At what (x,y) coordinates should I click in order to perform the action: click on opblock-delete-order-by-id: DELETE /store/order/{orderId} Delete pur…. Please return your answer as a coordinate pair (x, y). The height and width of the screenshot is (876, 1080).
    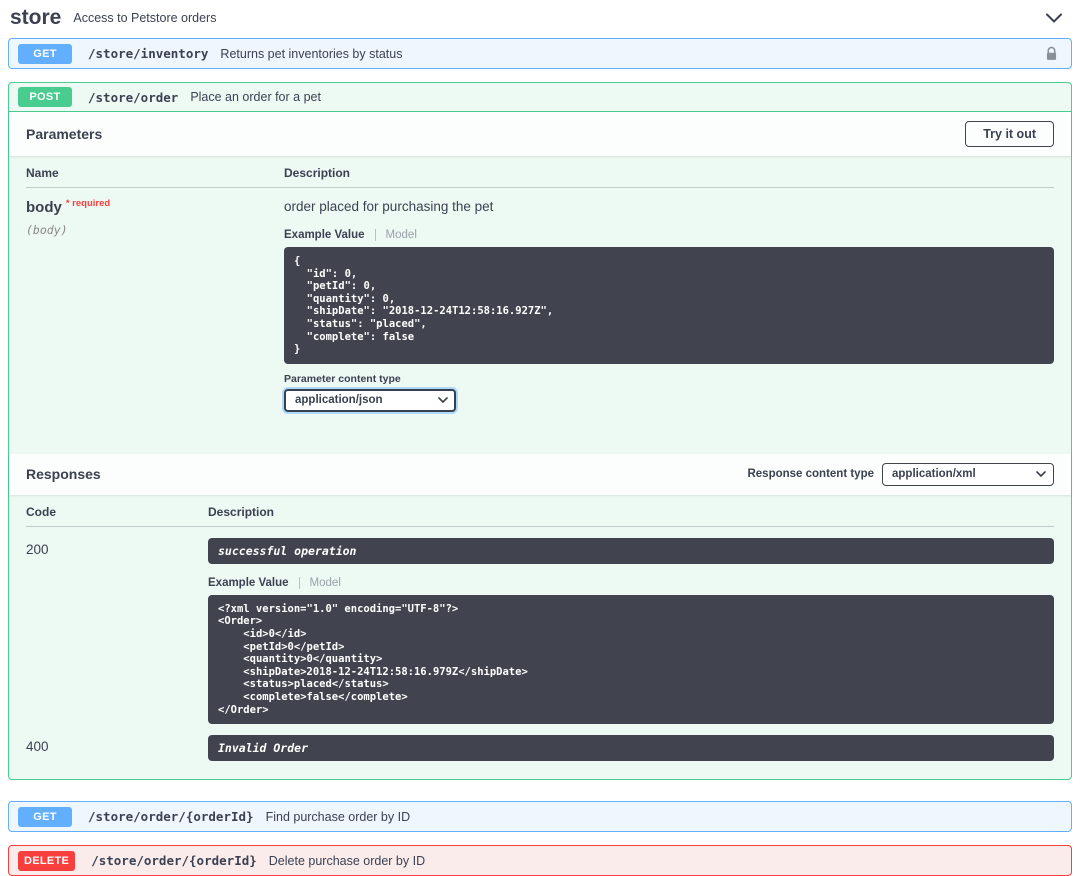
    Looking at the image, I should click on (540, 860).